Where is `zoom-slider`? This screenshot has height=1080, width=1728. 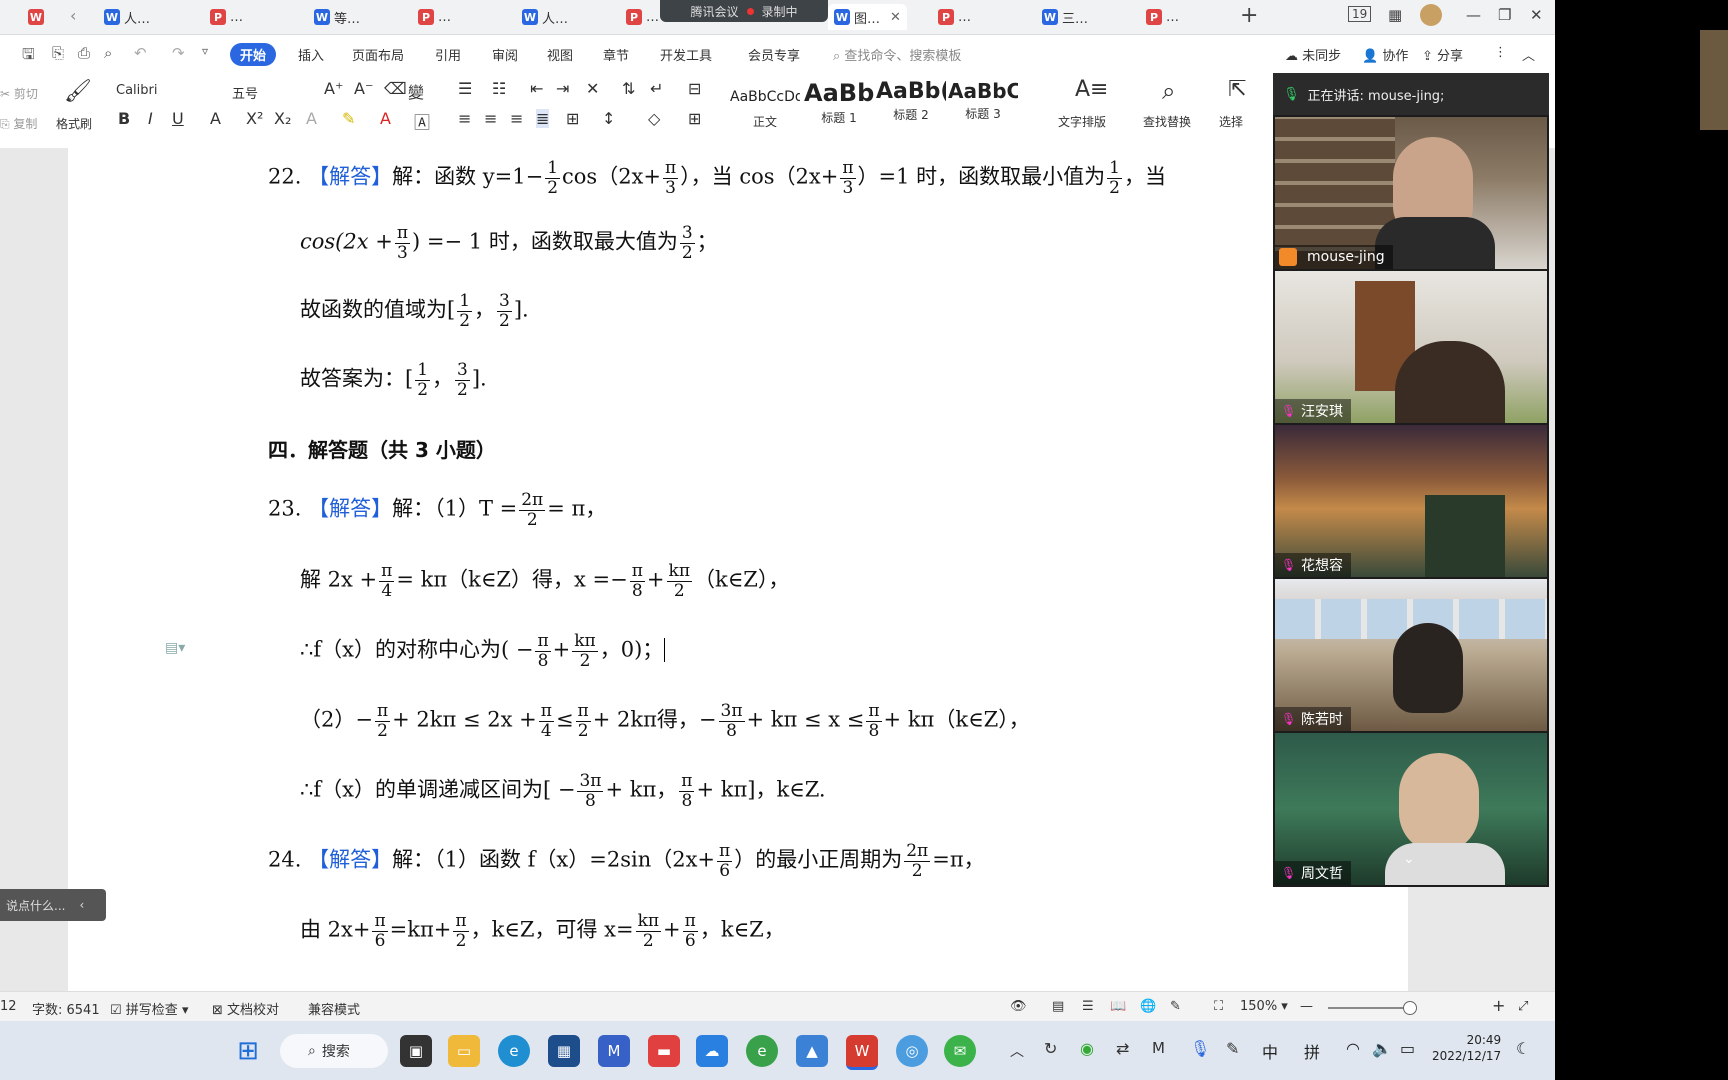 zoom-slider is located at coordinates (1369, 1008).